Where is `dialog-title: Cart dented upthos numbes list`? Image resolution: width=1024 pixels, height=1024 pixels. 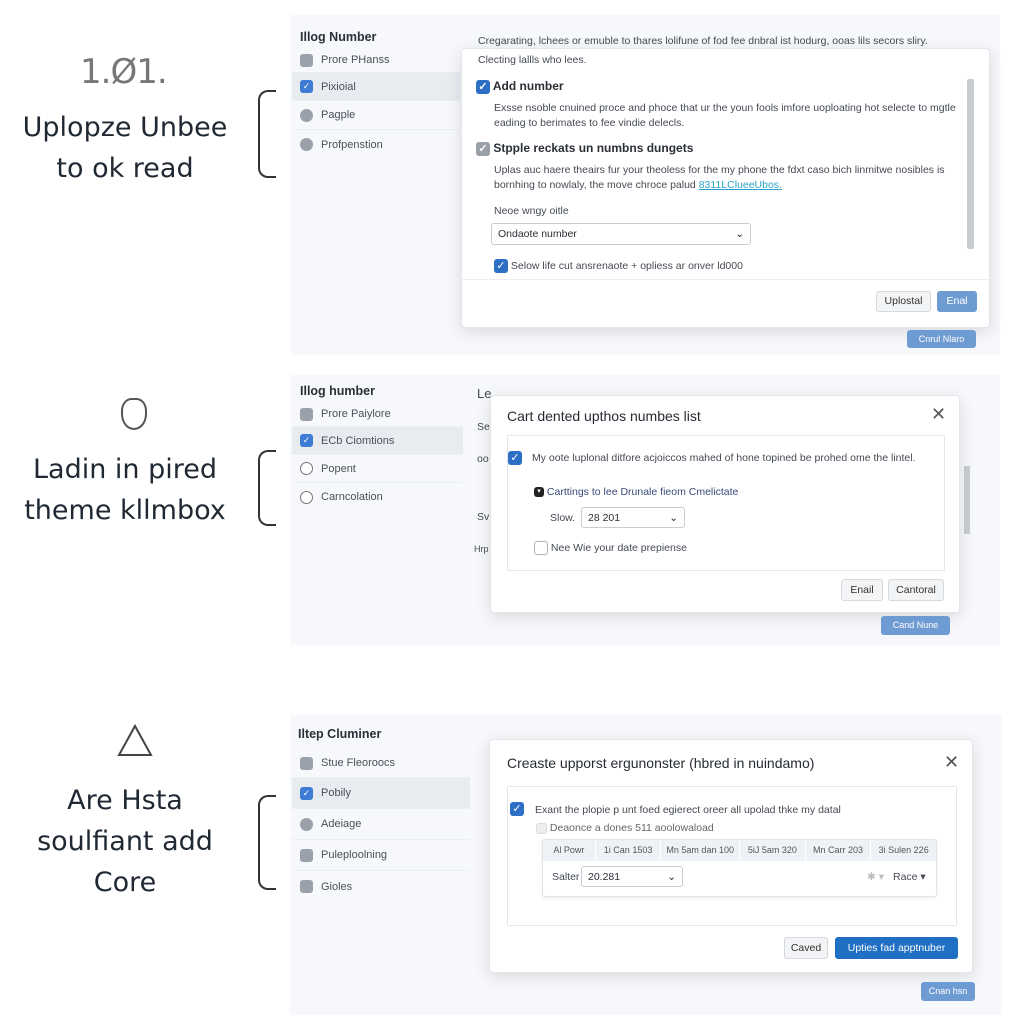
dialog-title: Cart dented upthos numbes list is located at coordinates (604, 416).